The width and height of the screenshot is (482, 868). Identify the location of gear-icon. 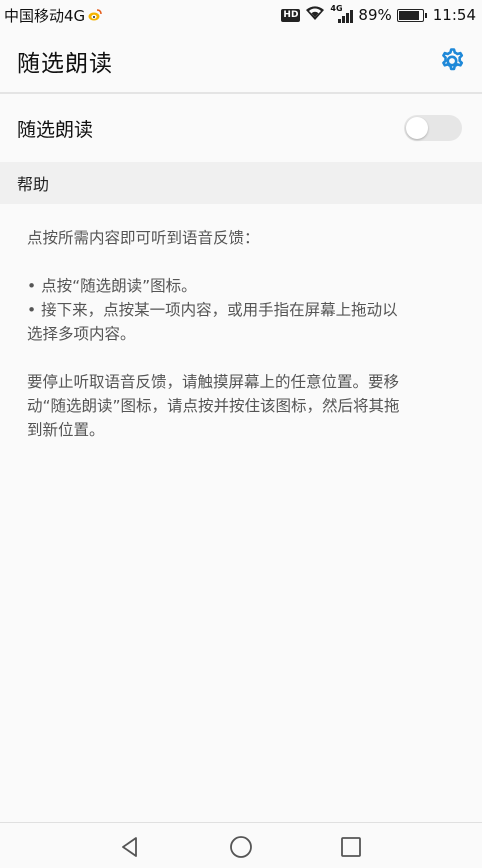
(453, 59).